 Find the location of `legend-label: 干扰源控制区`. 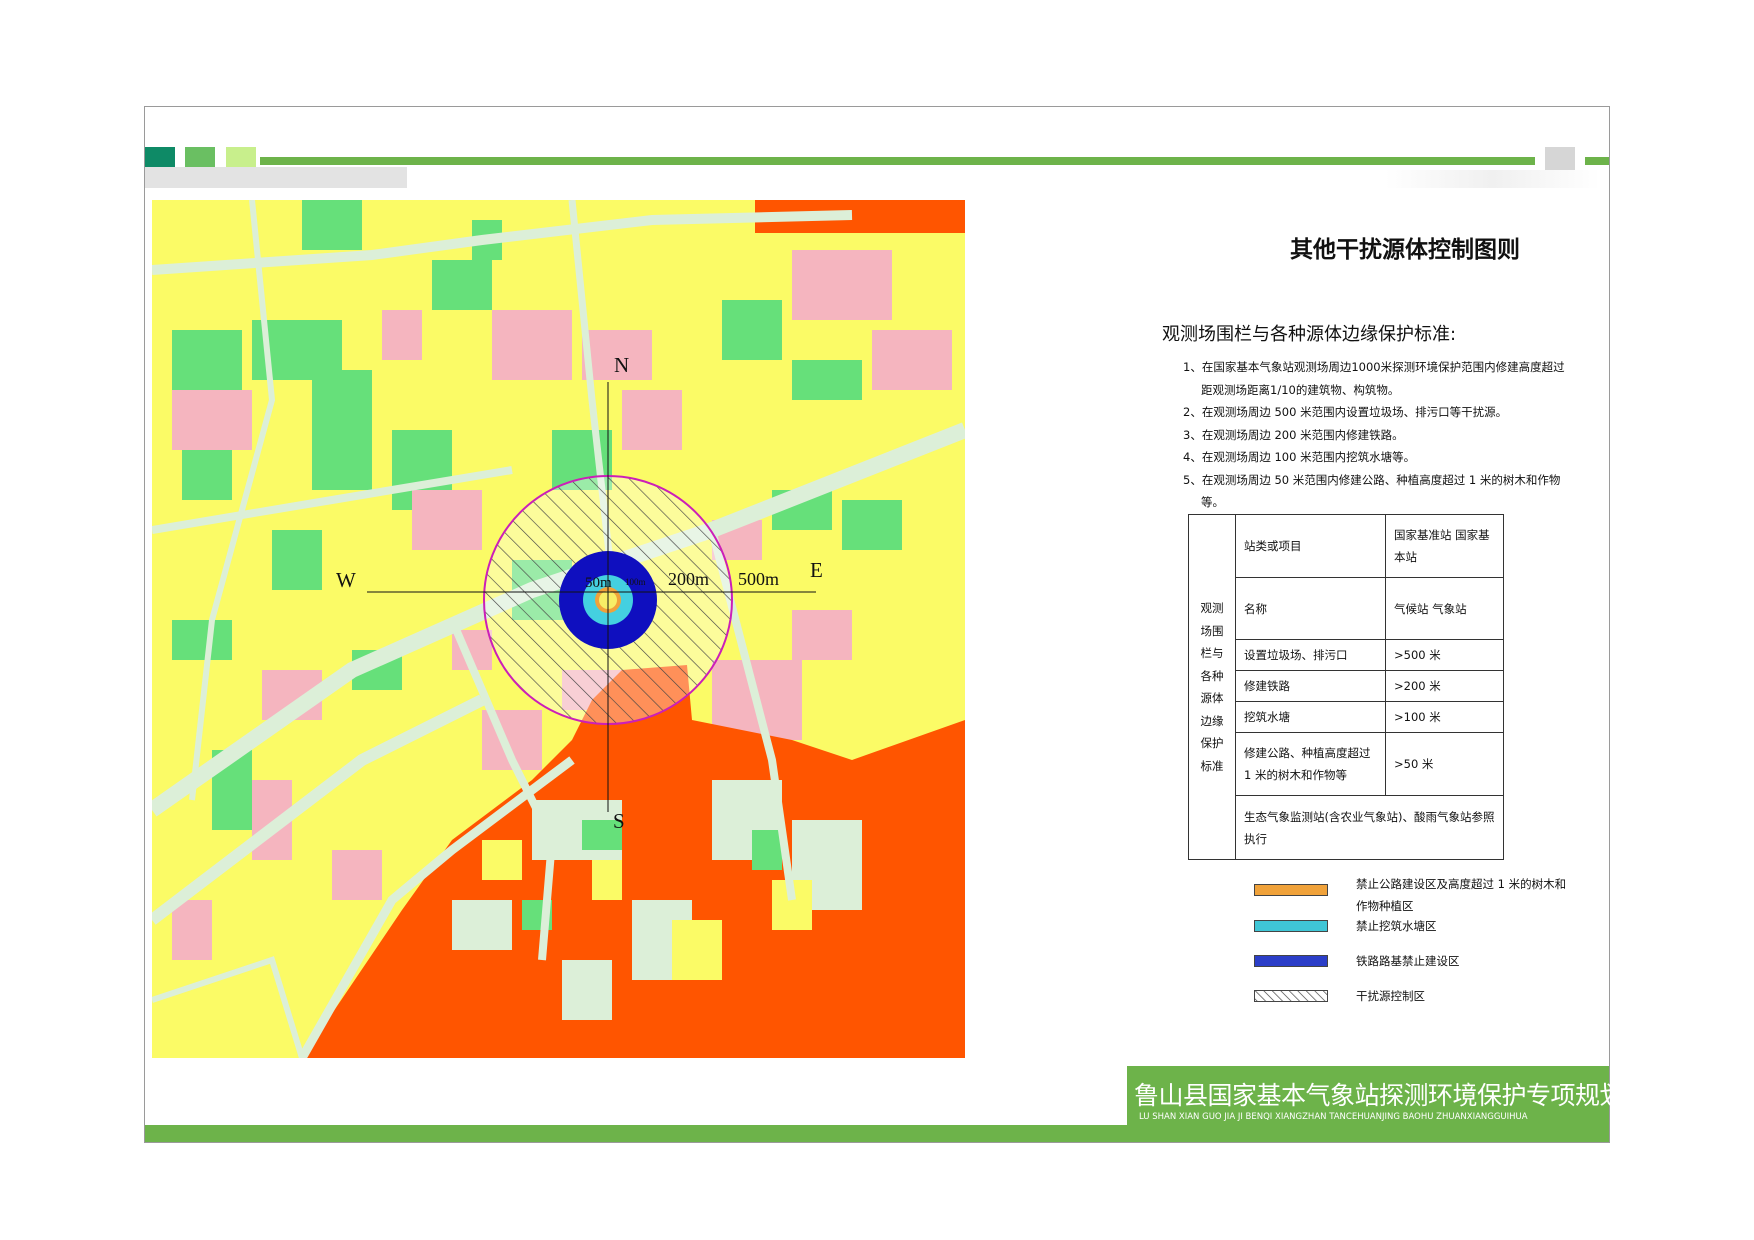

legend-label: 干扰源控制区 is located at coordinates (1390, 996).